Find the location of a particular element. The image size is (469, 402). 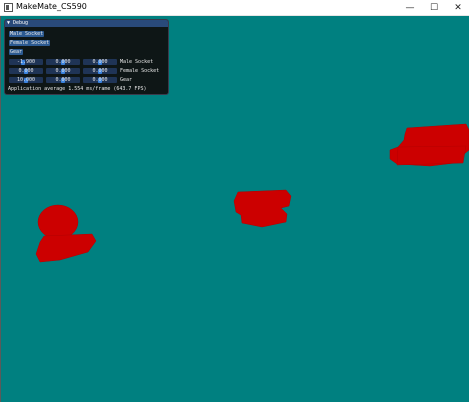

window-title: MakeMate_CS590 is located at coordinates (51, 6).